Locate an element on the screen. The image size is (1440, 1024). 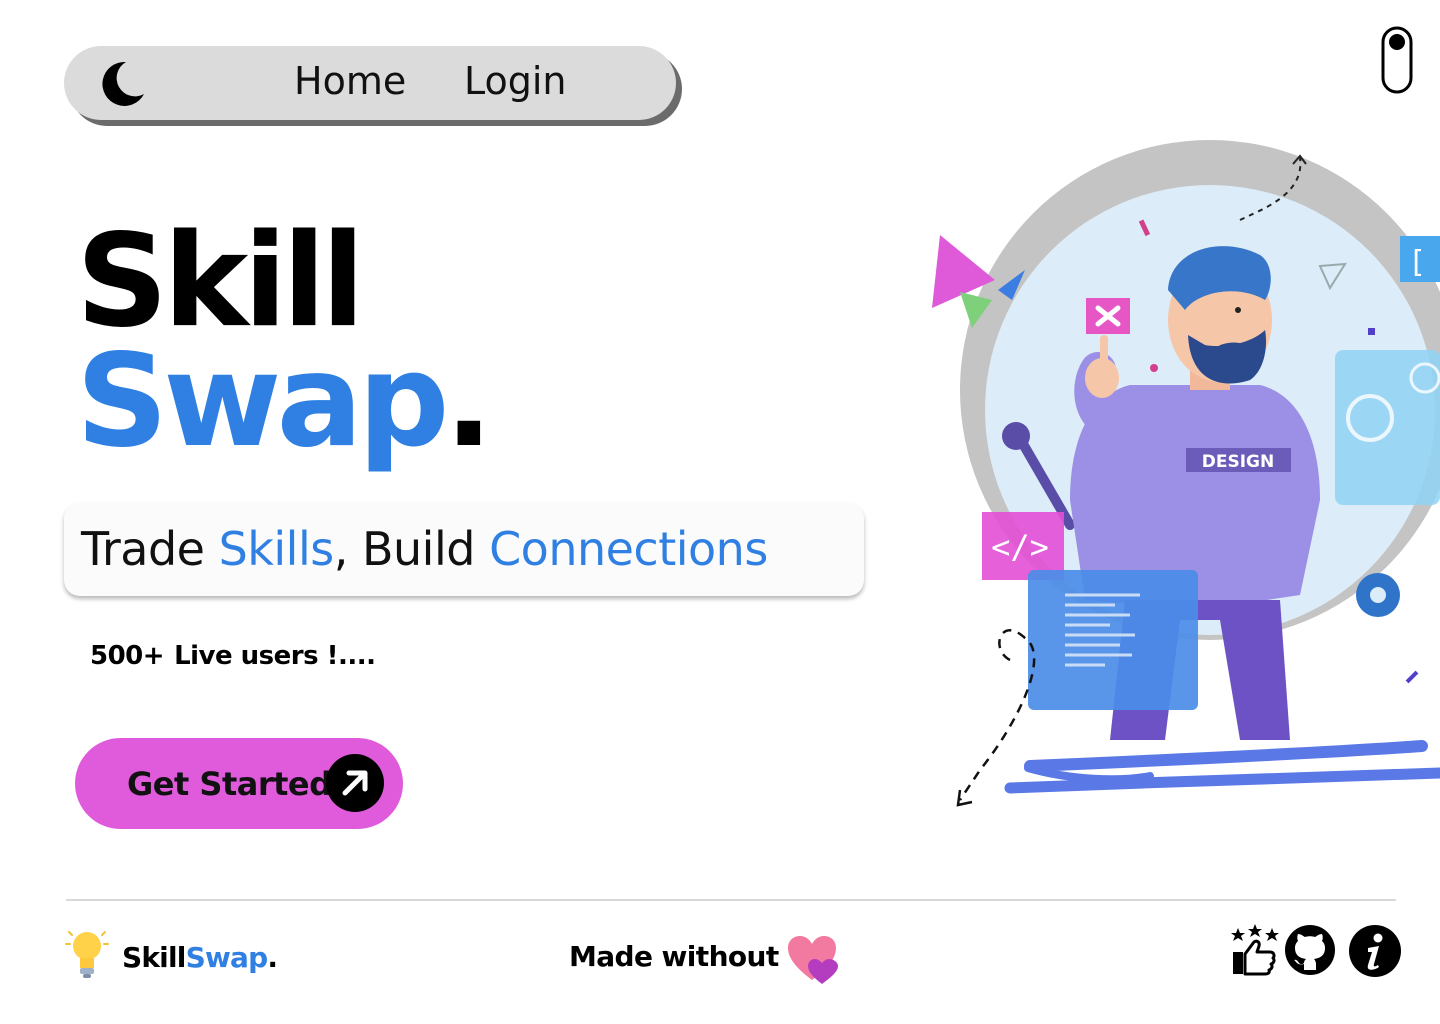
hero-title-swap: Swap. is located at coordinates (284, 402).